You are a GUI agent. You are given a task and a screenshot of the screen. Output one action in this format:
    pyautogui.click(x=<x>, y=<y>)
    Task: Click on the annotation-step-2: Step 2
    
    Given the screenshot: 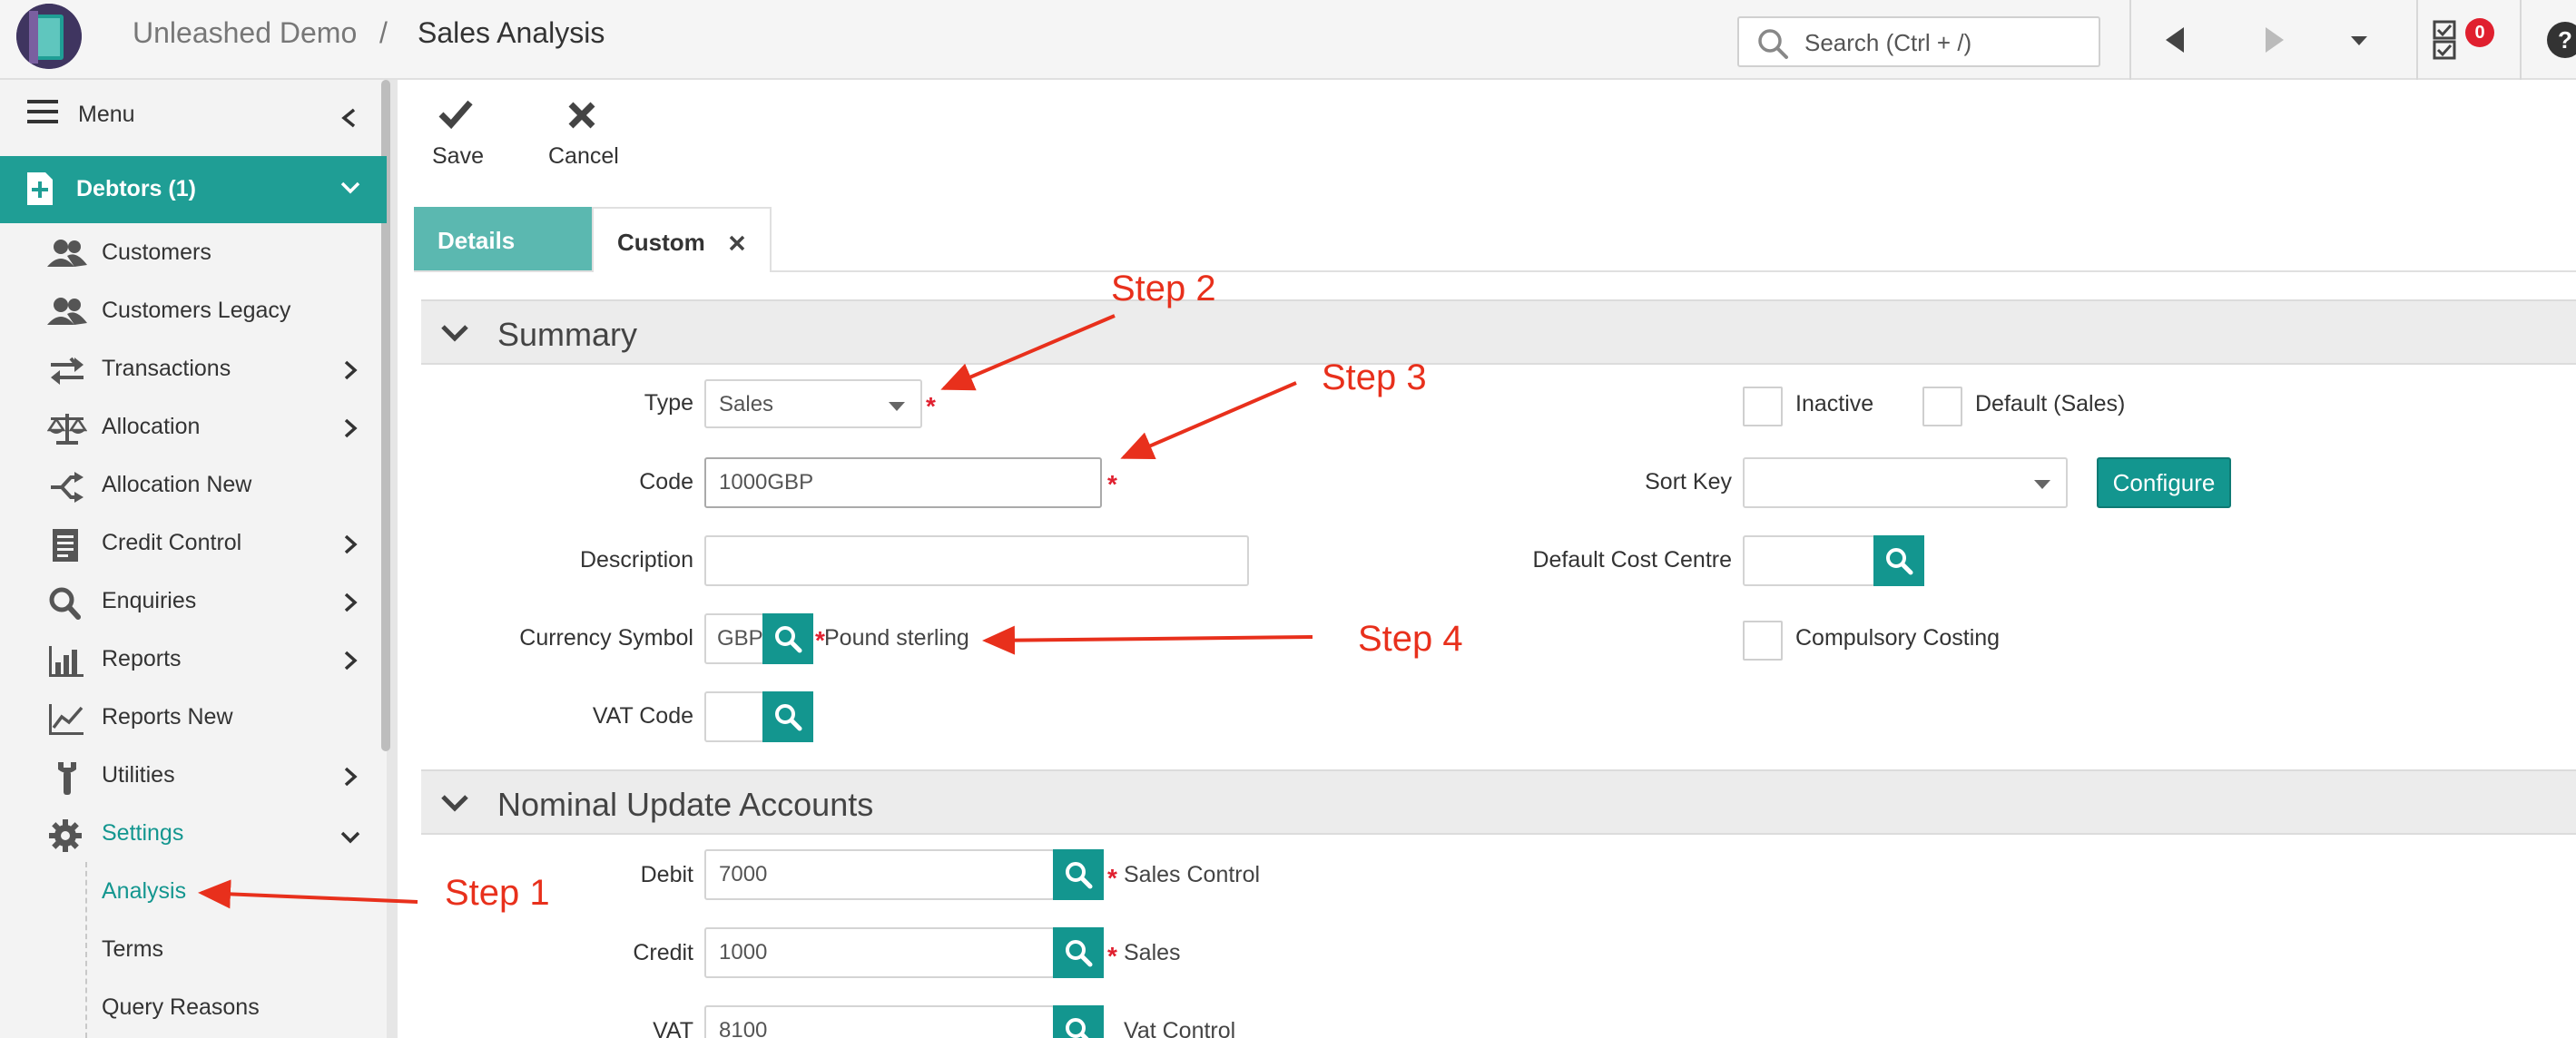 What is the action you would take?
    pyautogui.click(x=1163, y=288)
    